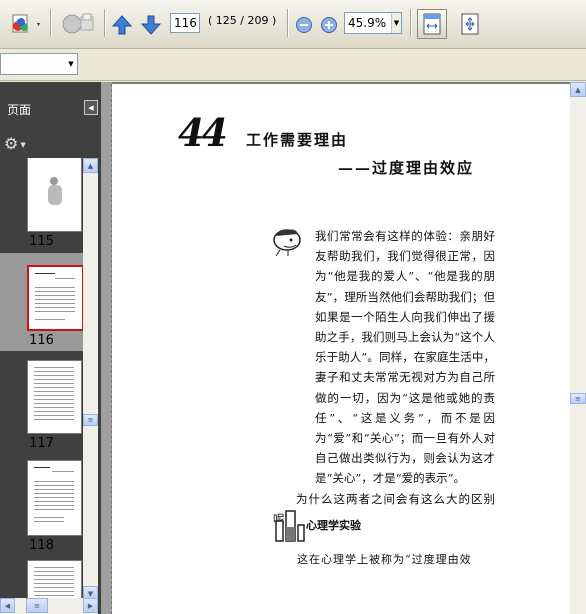 This screenshot has height=614, width=586. I want to click on arrow-down-icon, so click(151, 25).